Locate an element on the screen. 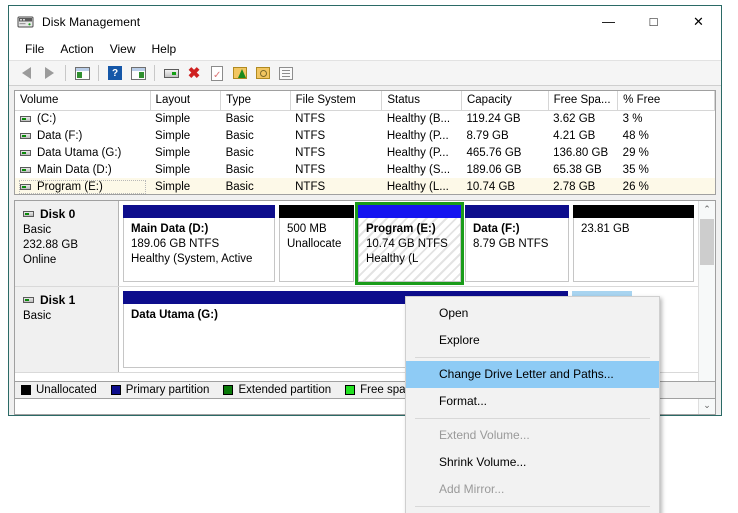  volume-label: Main Data (D:) is located at coordinates (74, 169).